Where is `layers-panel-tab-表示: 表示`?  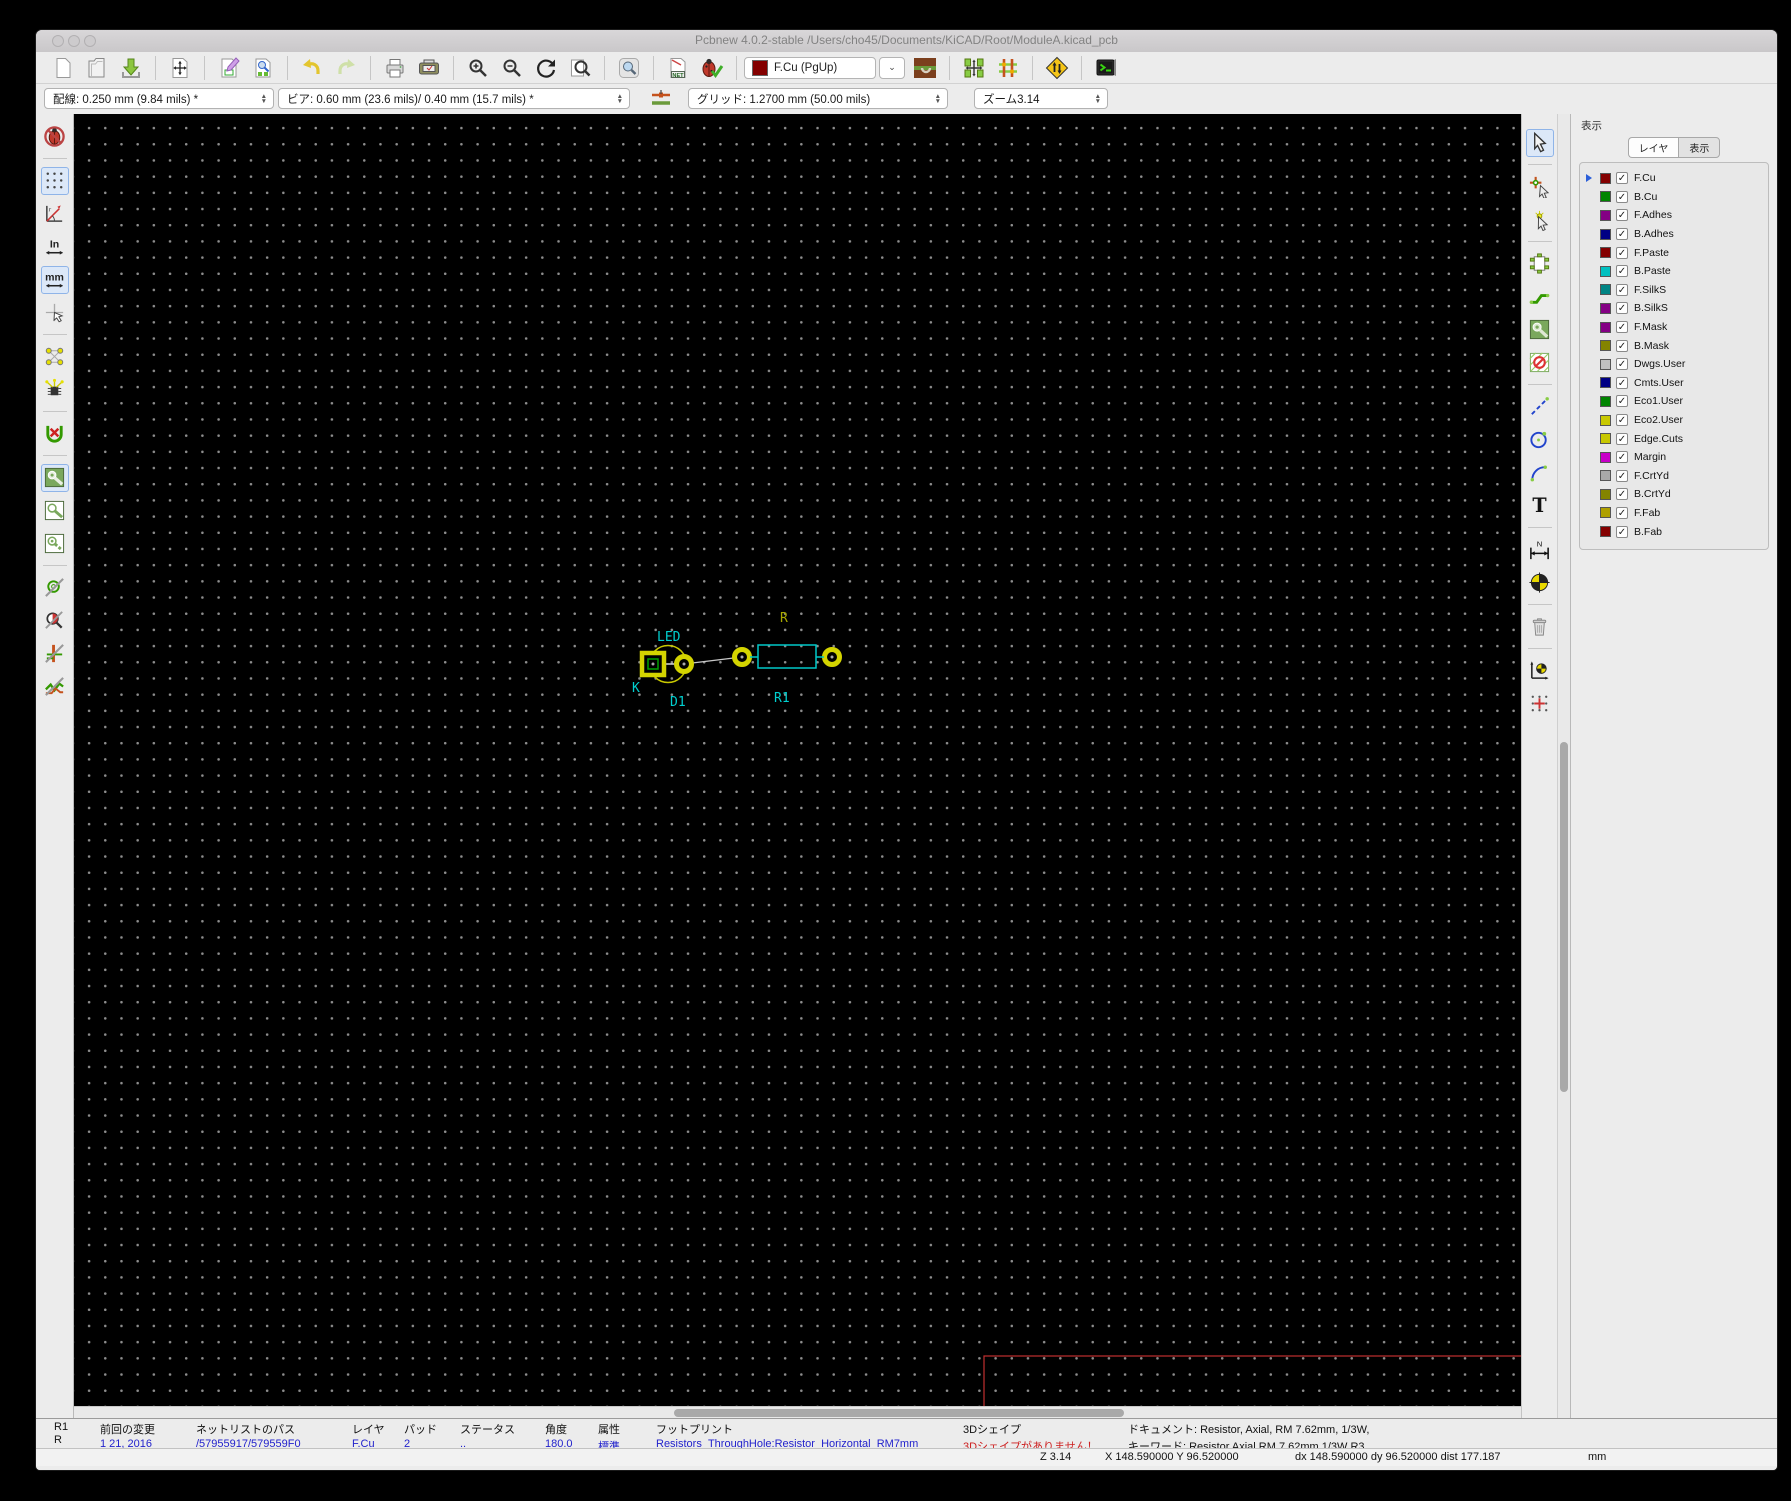 layers-panel-tab-表示: 表示 is located at coordinates (1699, 147).